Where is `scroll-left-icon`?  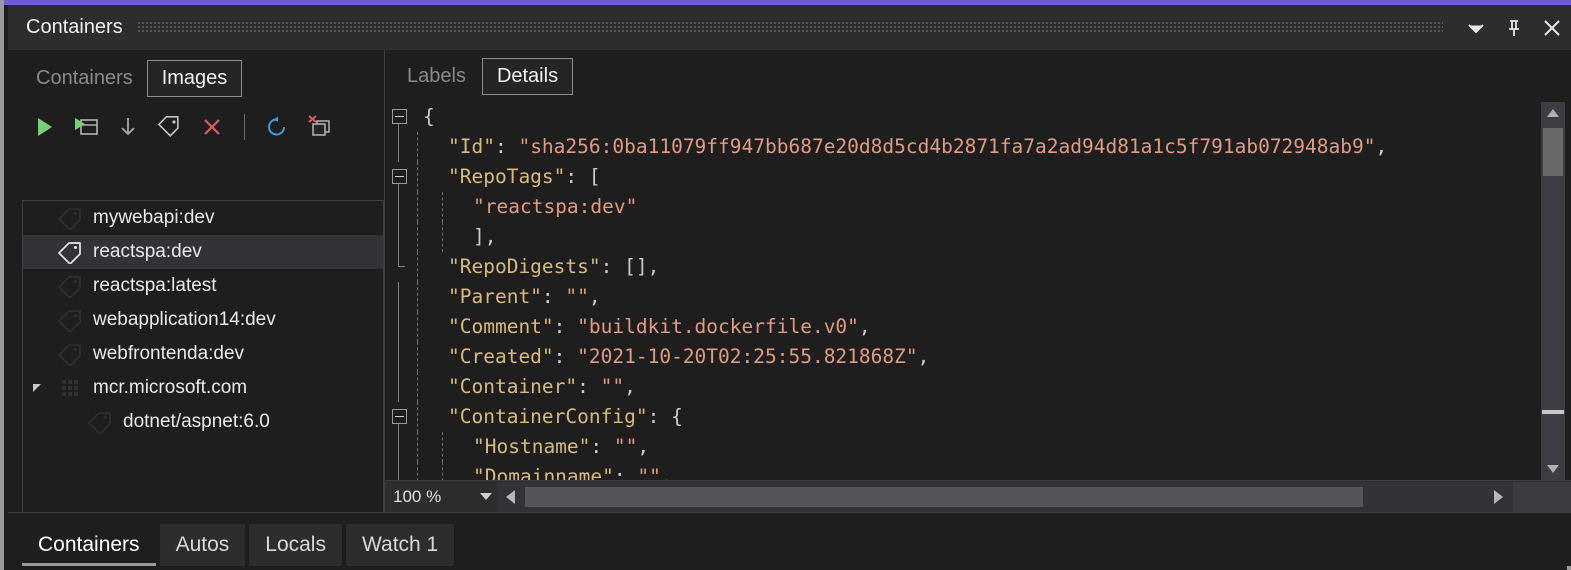 scroll-left-icon is located at coordinates (510, 497).